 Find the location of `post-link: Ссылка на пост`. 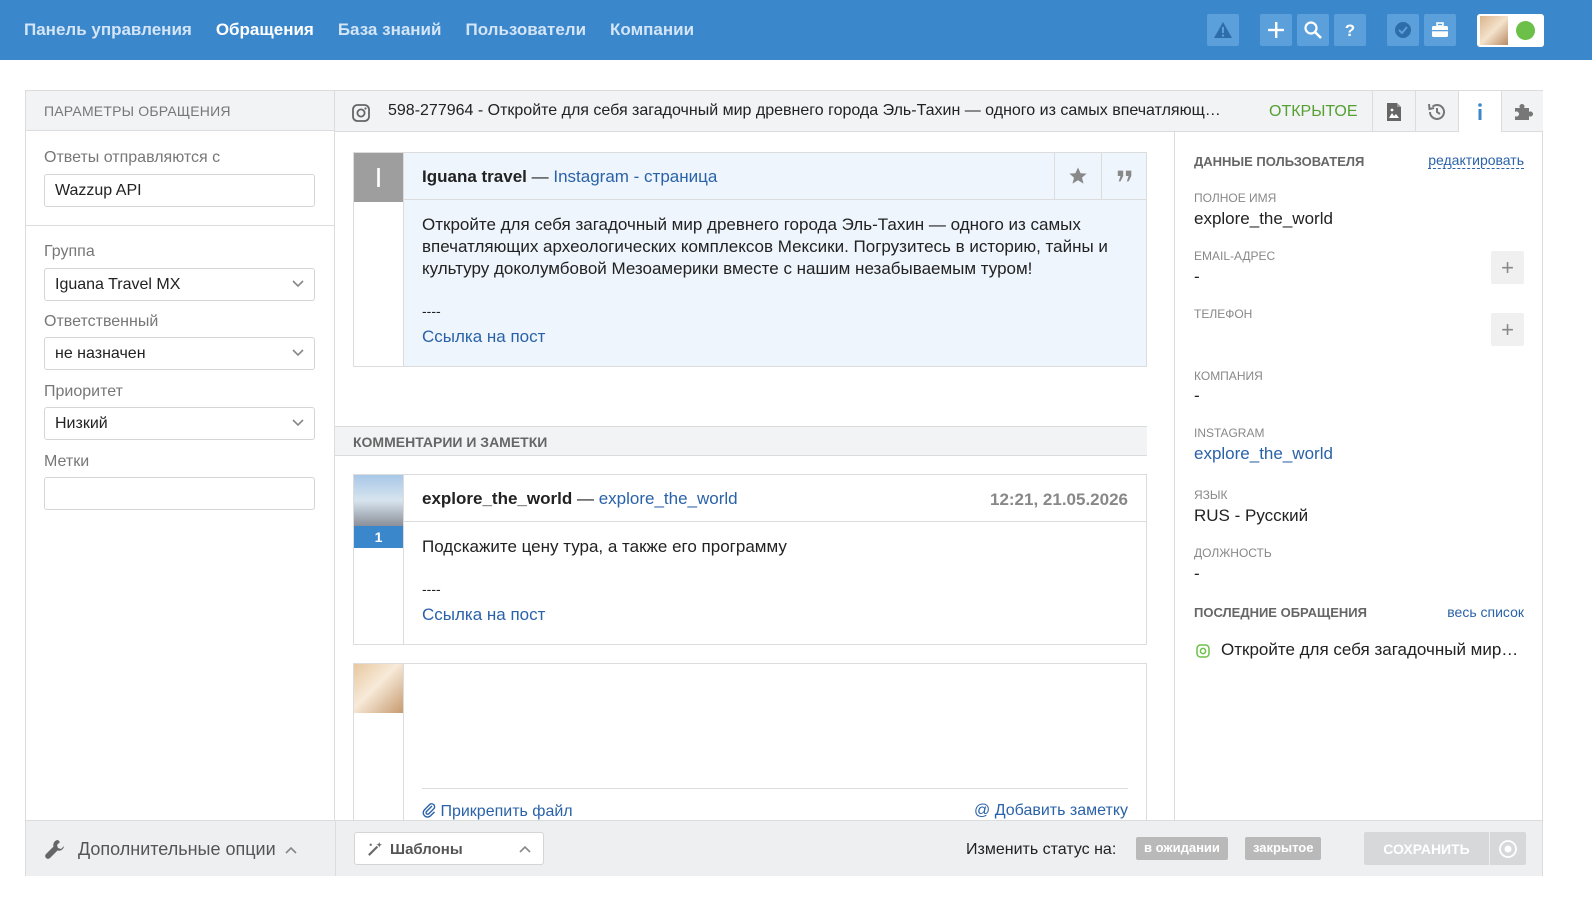

post-link: Ссылка на пост is located at coordinates (483, 337).